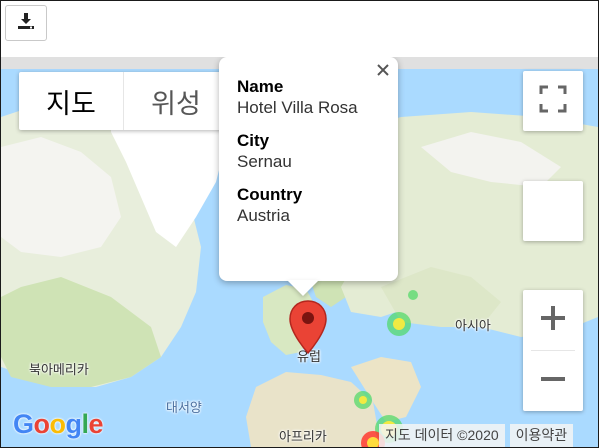 Image resolution: width=599 pixels, height=448 pixels. What do you see at coordinates (383, 70) in the screenshot?
I see `close-icon` at bounding box center [383, 70].